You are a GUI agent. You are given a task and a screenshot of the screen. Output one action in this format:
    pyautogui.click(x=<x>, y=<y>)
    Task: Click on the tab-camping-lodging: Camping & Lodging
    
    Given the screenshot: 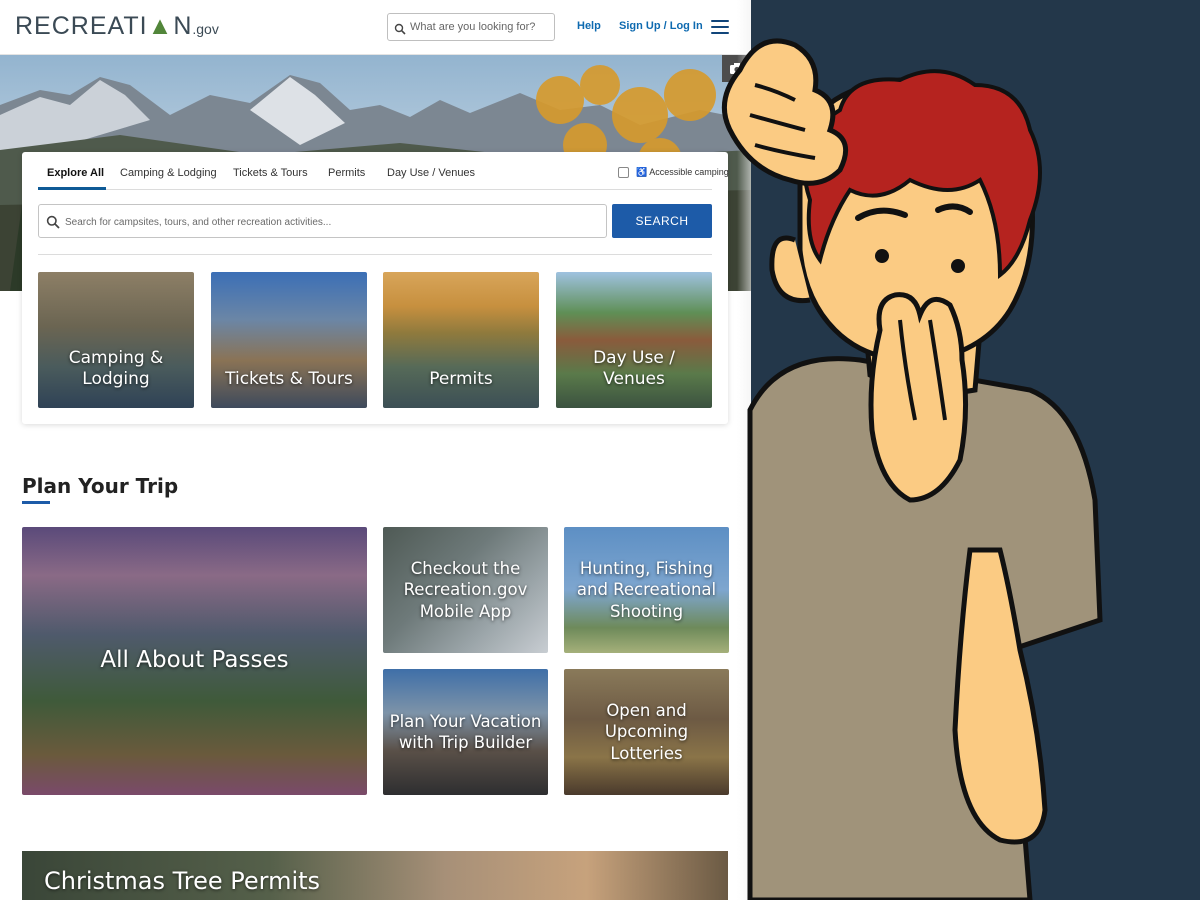 What is the action you would take?
    pyautogui.click(x=168, y=173)
    